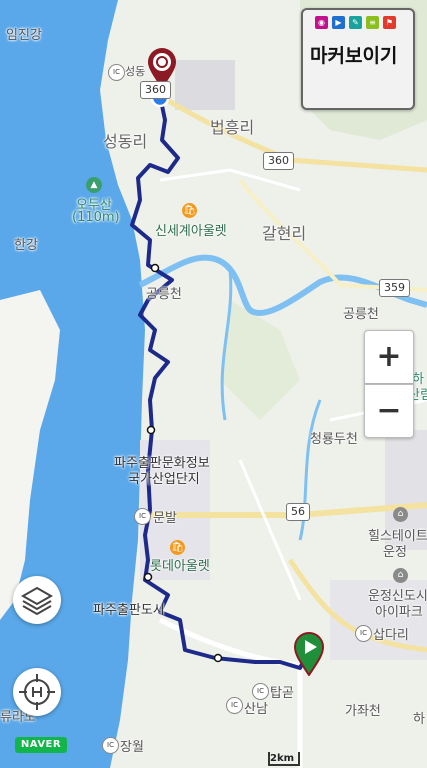 The height and width of the screenshot is (768, 427). Describe the element at coordinates (419, 719) in the screenshot. I see `label-ha-3: 하` at that location.